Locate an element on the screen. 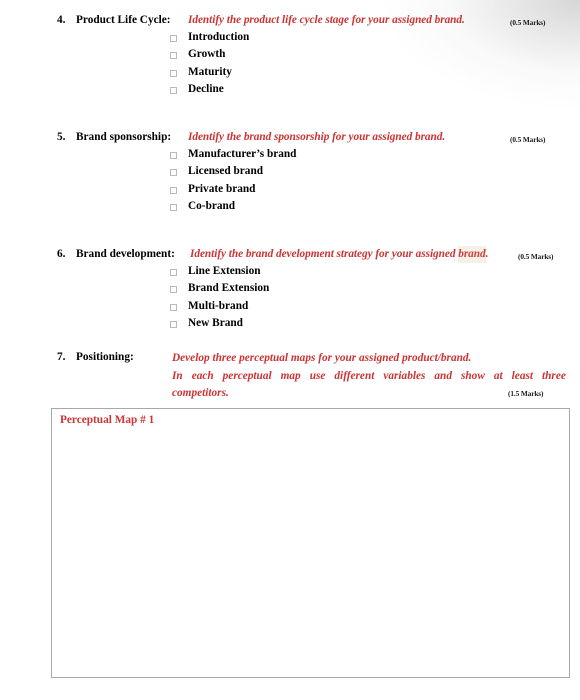 This screenshot has width=580, height=700. option-row: Private brand is located at coordinates (290, 191).